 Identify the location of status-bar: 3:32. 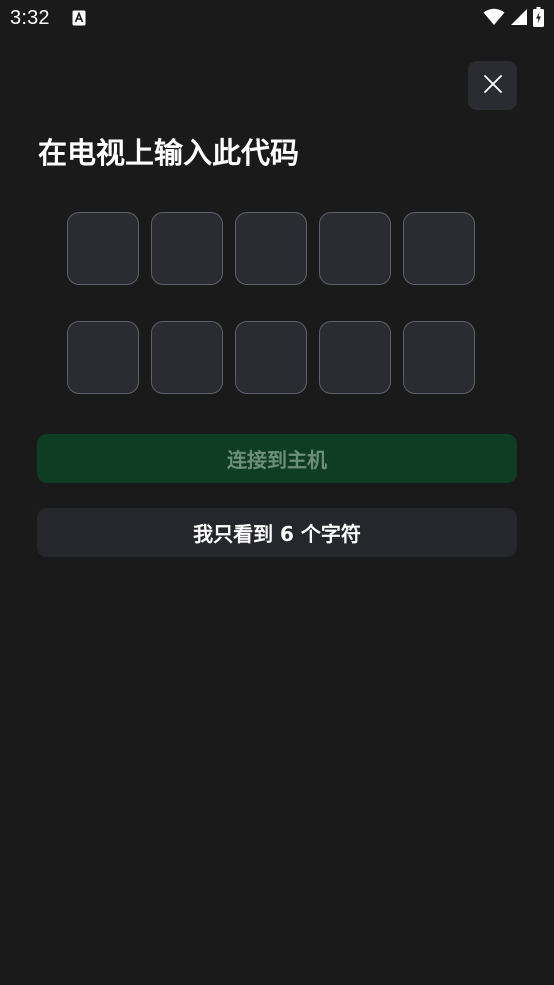
(277, 19).